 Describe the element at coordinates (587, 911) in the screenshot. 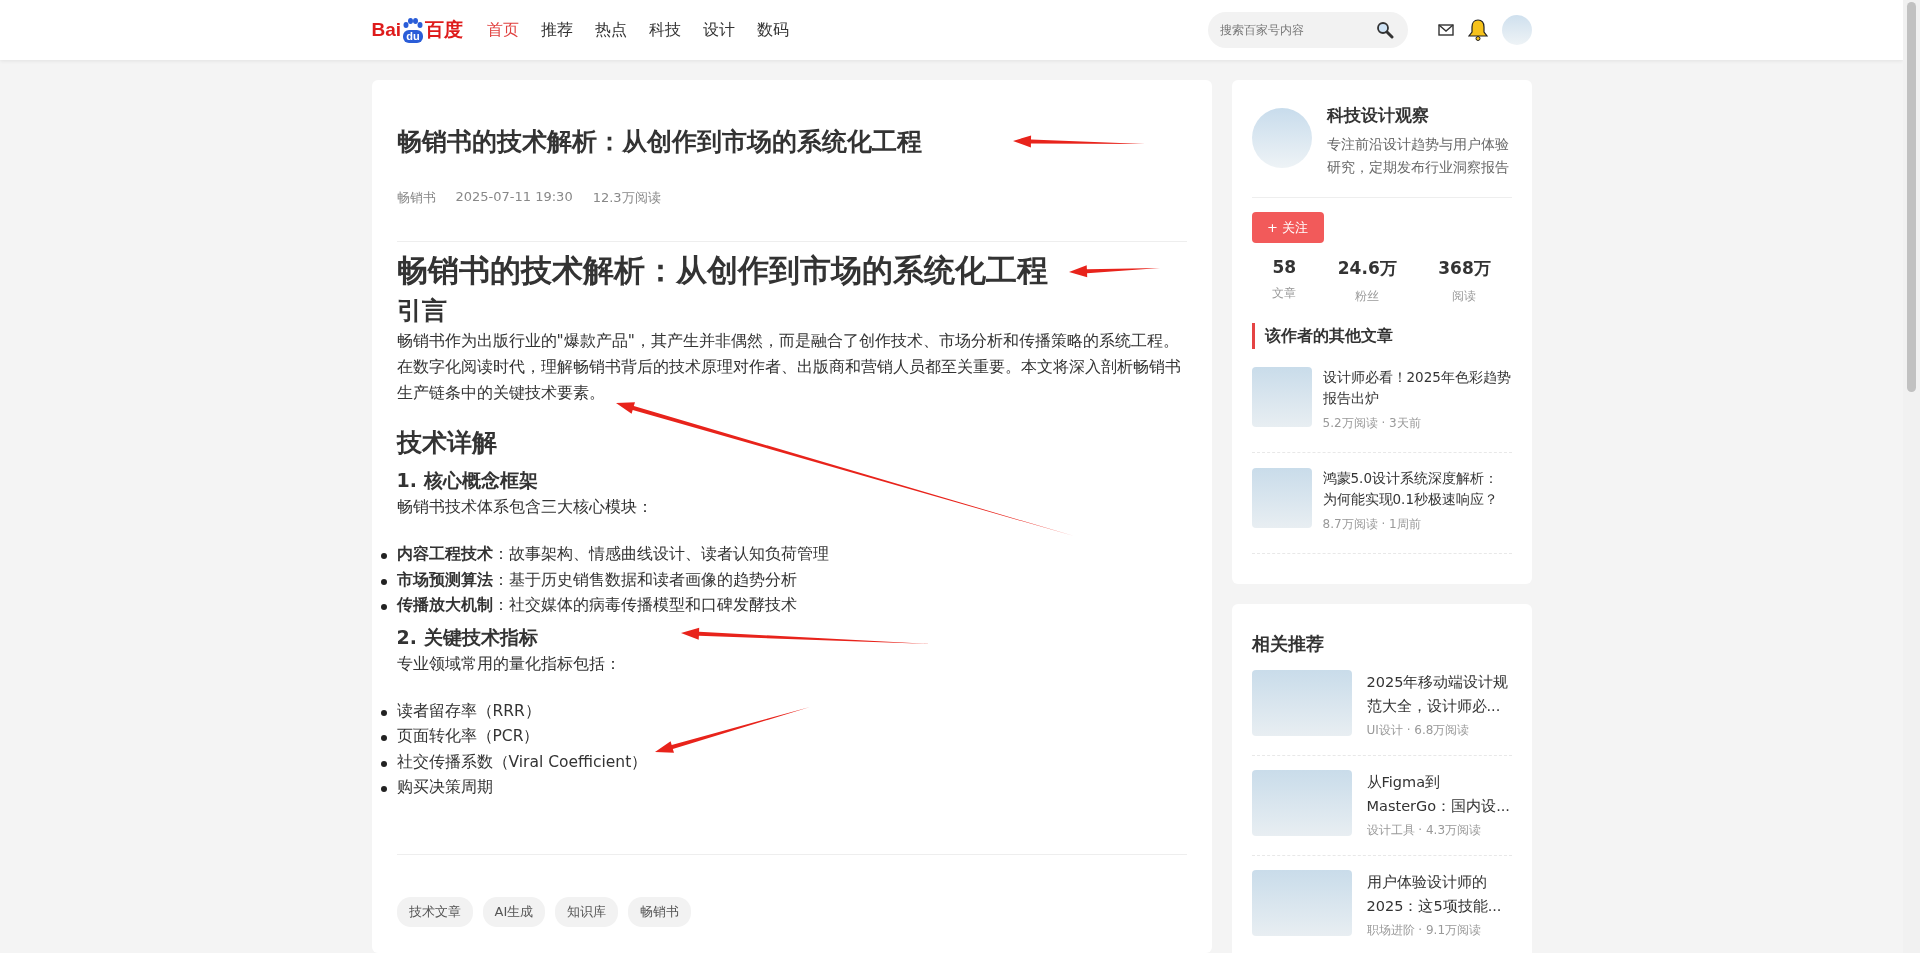

I see `tag-chip: 知识库` at that location.